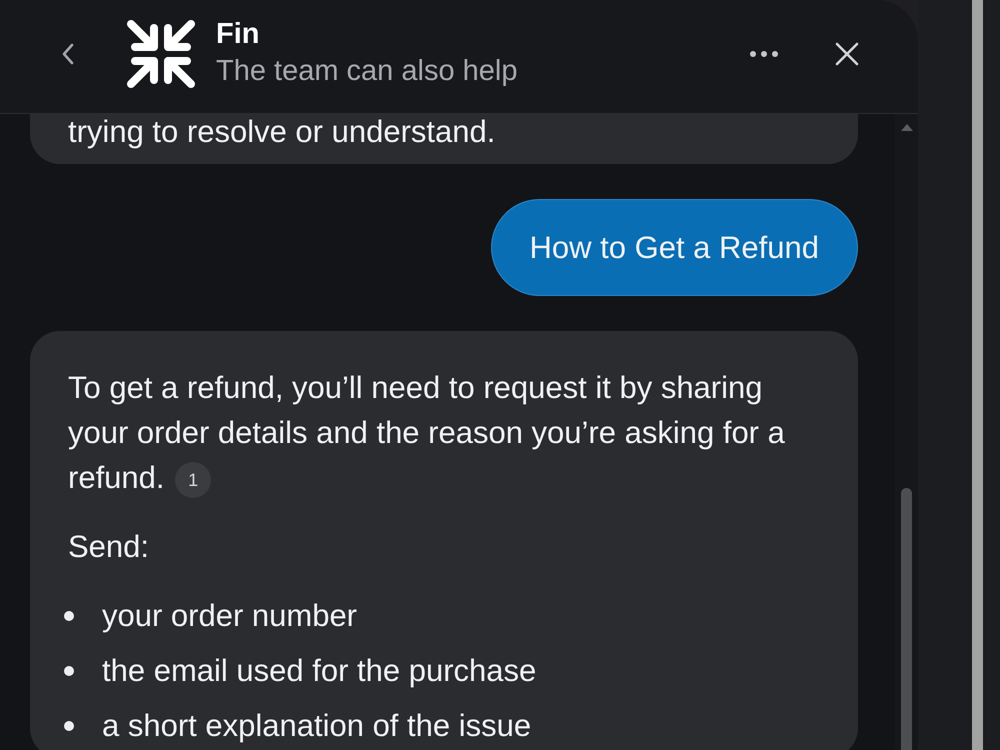  I want to click on converging-arrows-icon, so click(161, 53).